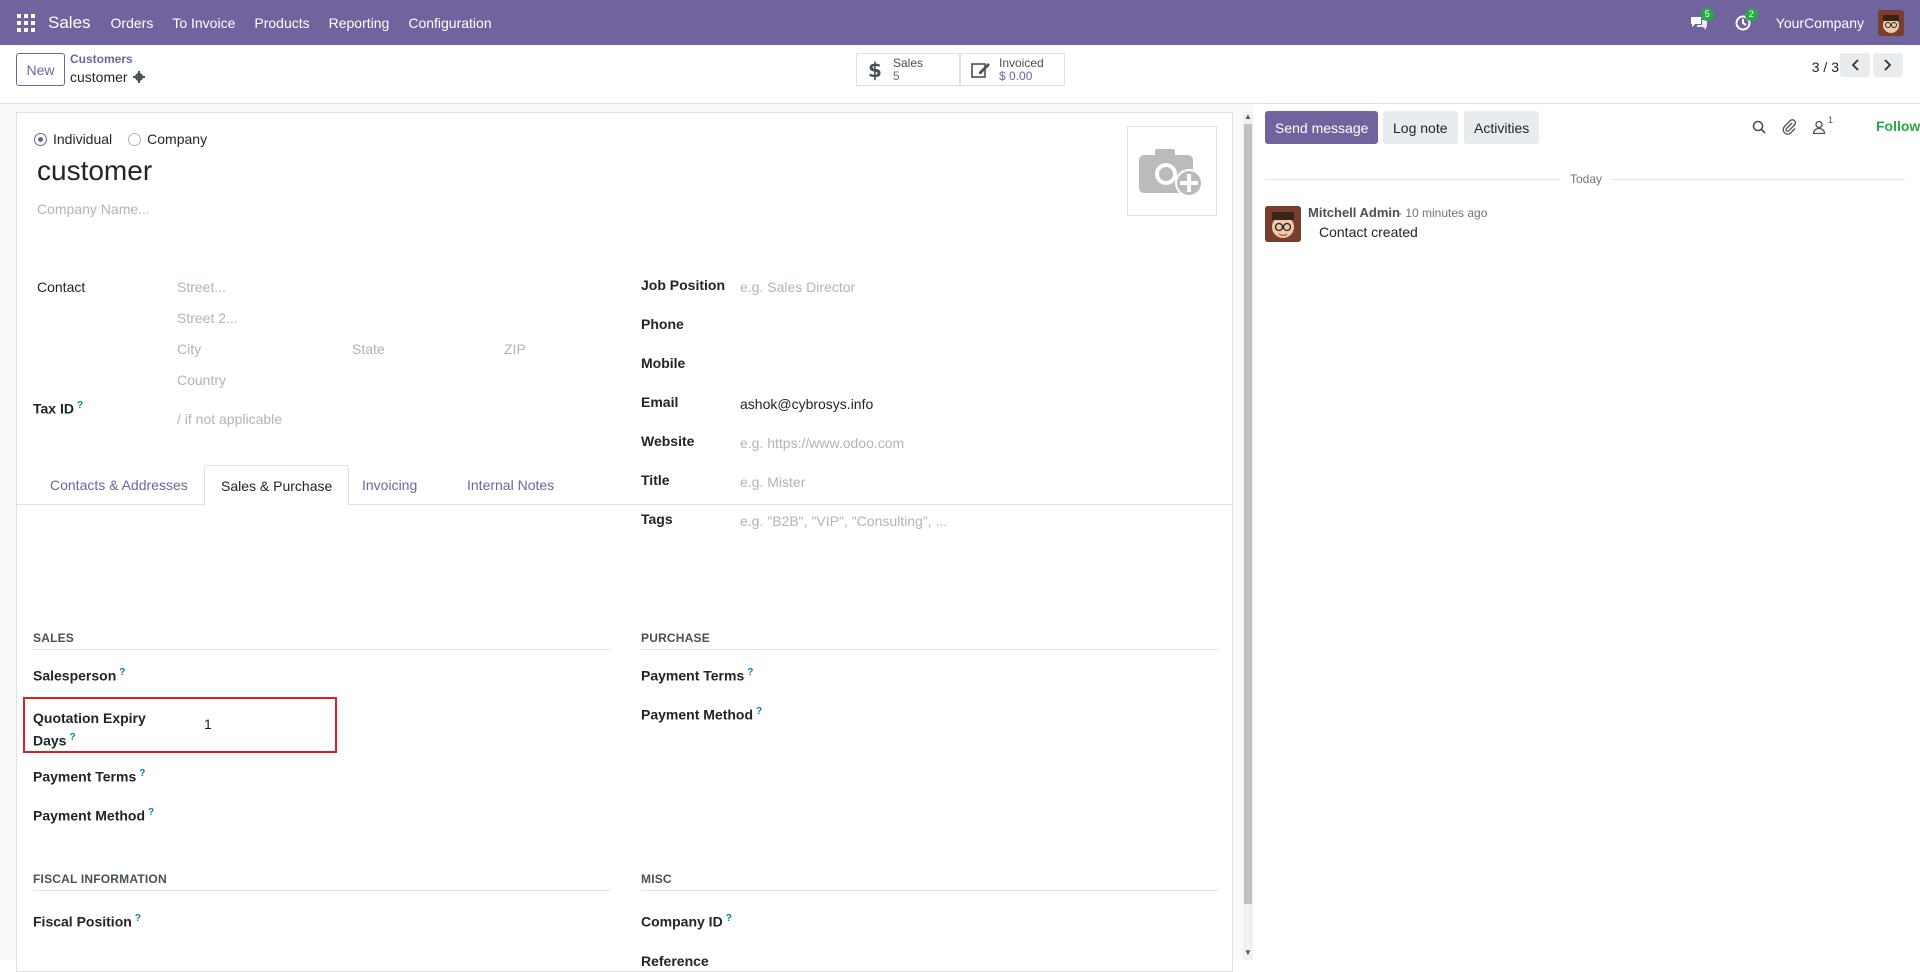 This screenshot has width=1920, height=972. I want to click on image-upload, so click(1172, 171).